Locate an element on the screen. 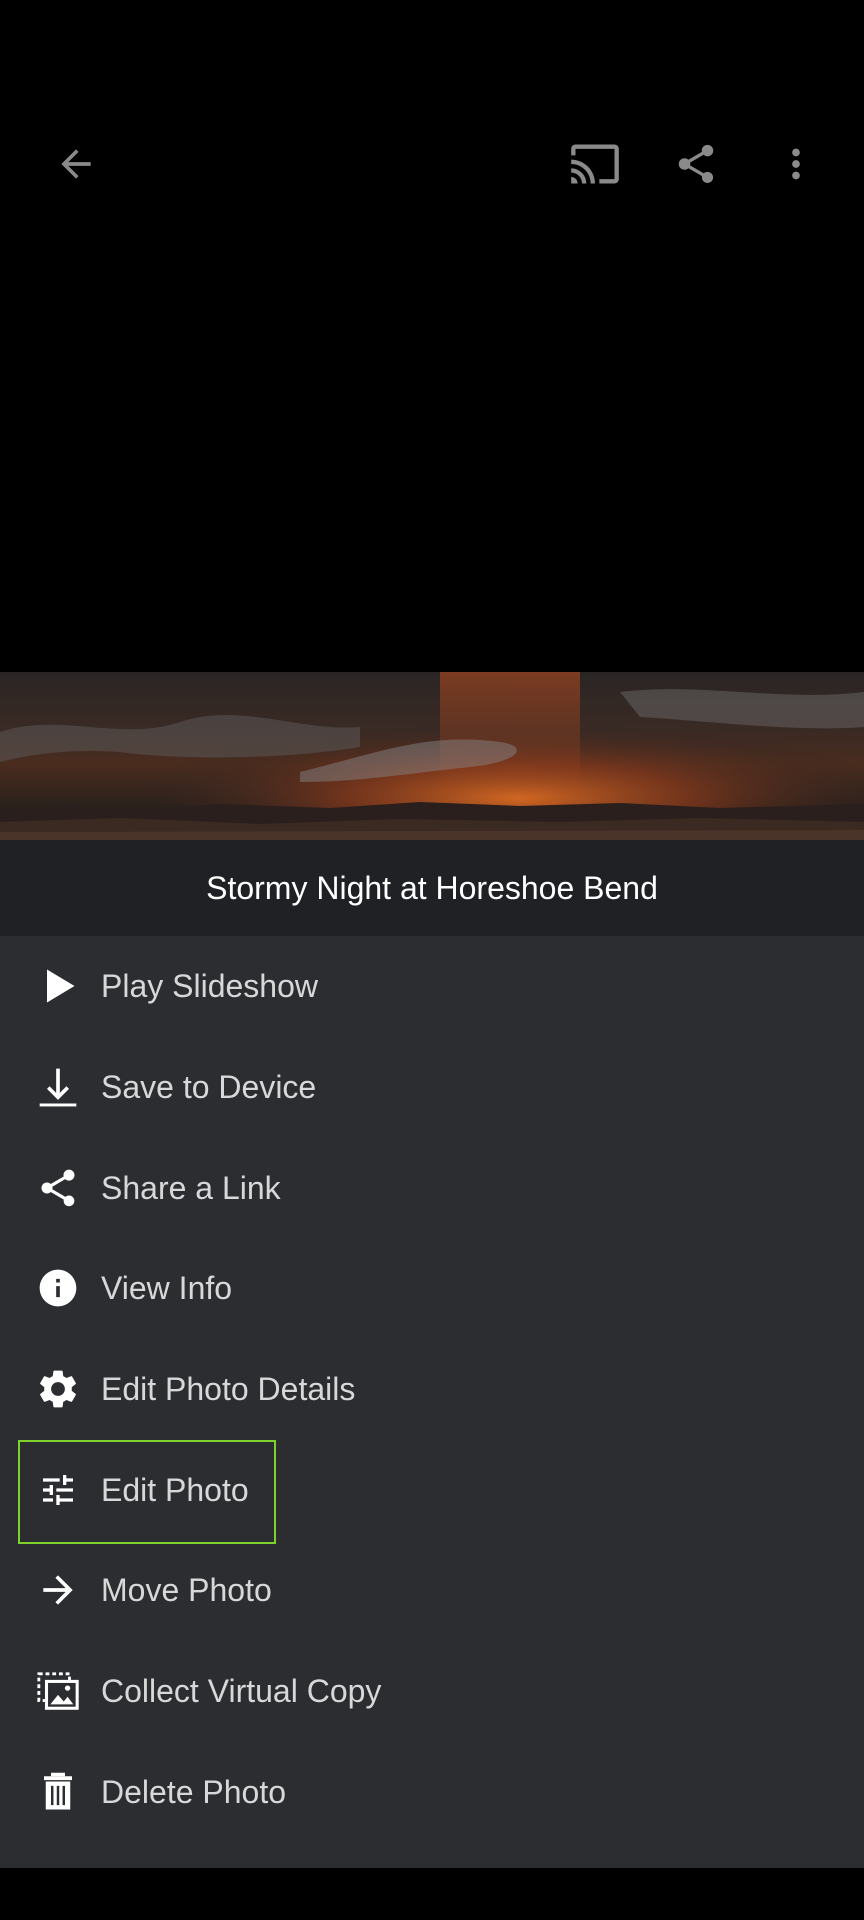 The width and height of the screenshot is (864, 1920). arrow-right-icon is located at coordinates (58, 1590).